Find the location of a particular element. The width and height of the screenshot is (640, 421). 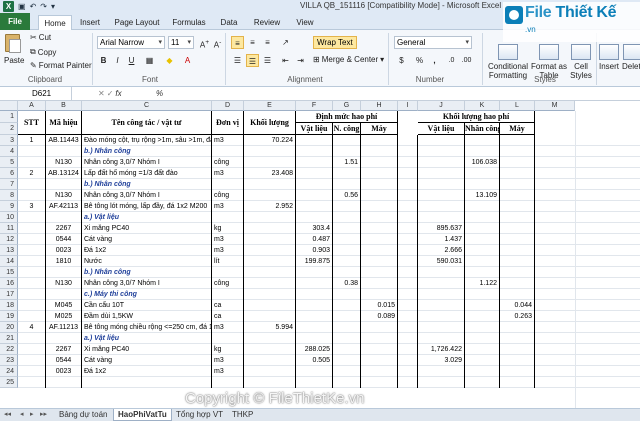

align-center-icon: ☰ is located at coordinates (252, 60).